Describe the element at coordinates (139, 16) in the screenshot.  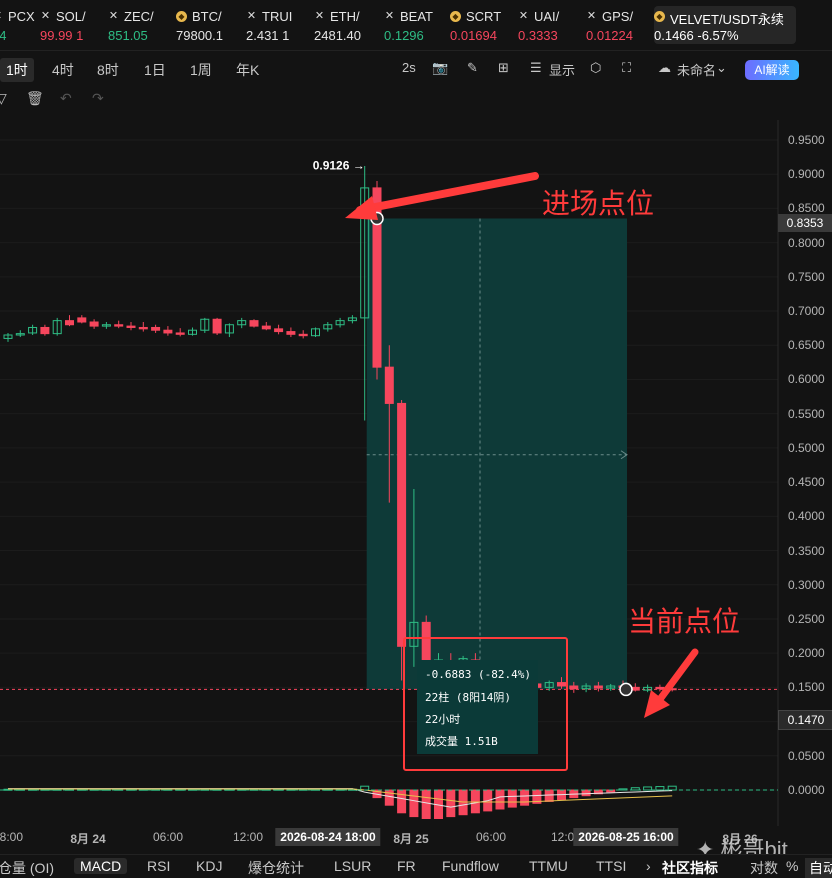
I see `ticker-symbol: ZEC/` at that location.